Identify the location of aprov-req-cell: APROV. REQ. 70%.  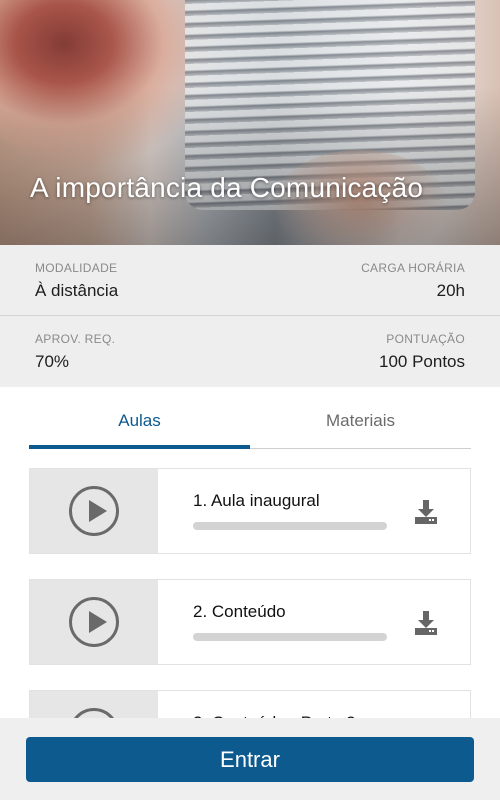
(75, 352).